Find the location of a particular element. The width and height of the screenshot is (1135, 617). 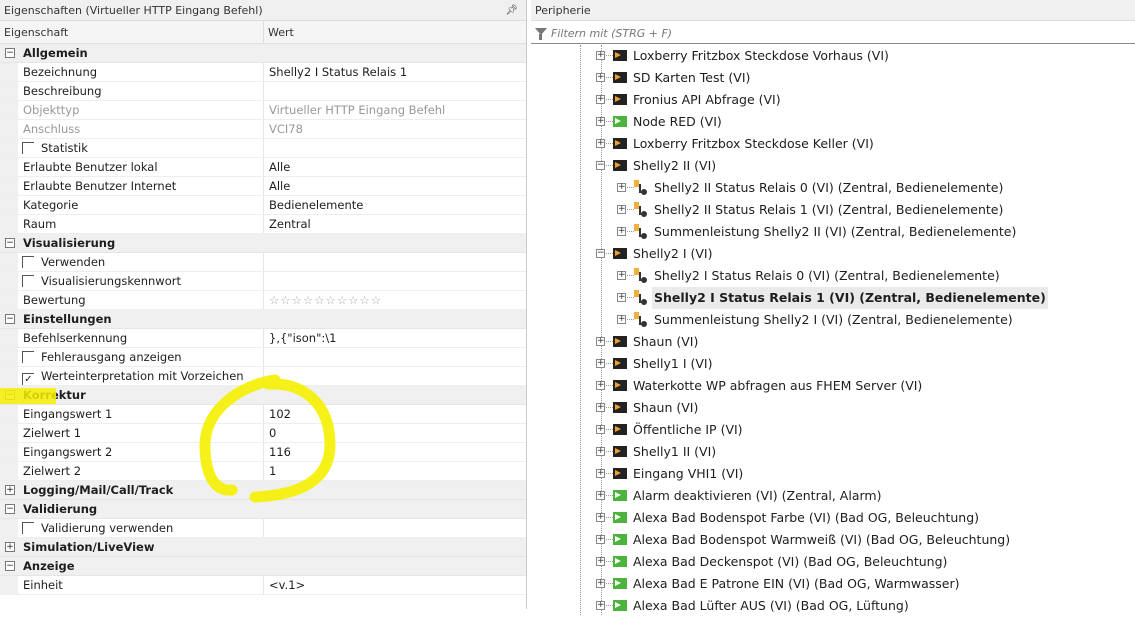

tree-item: + Shelly1 II (VI) is located at coordinates (831, 452).